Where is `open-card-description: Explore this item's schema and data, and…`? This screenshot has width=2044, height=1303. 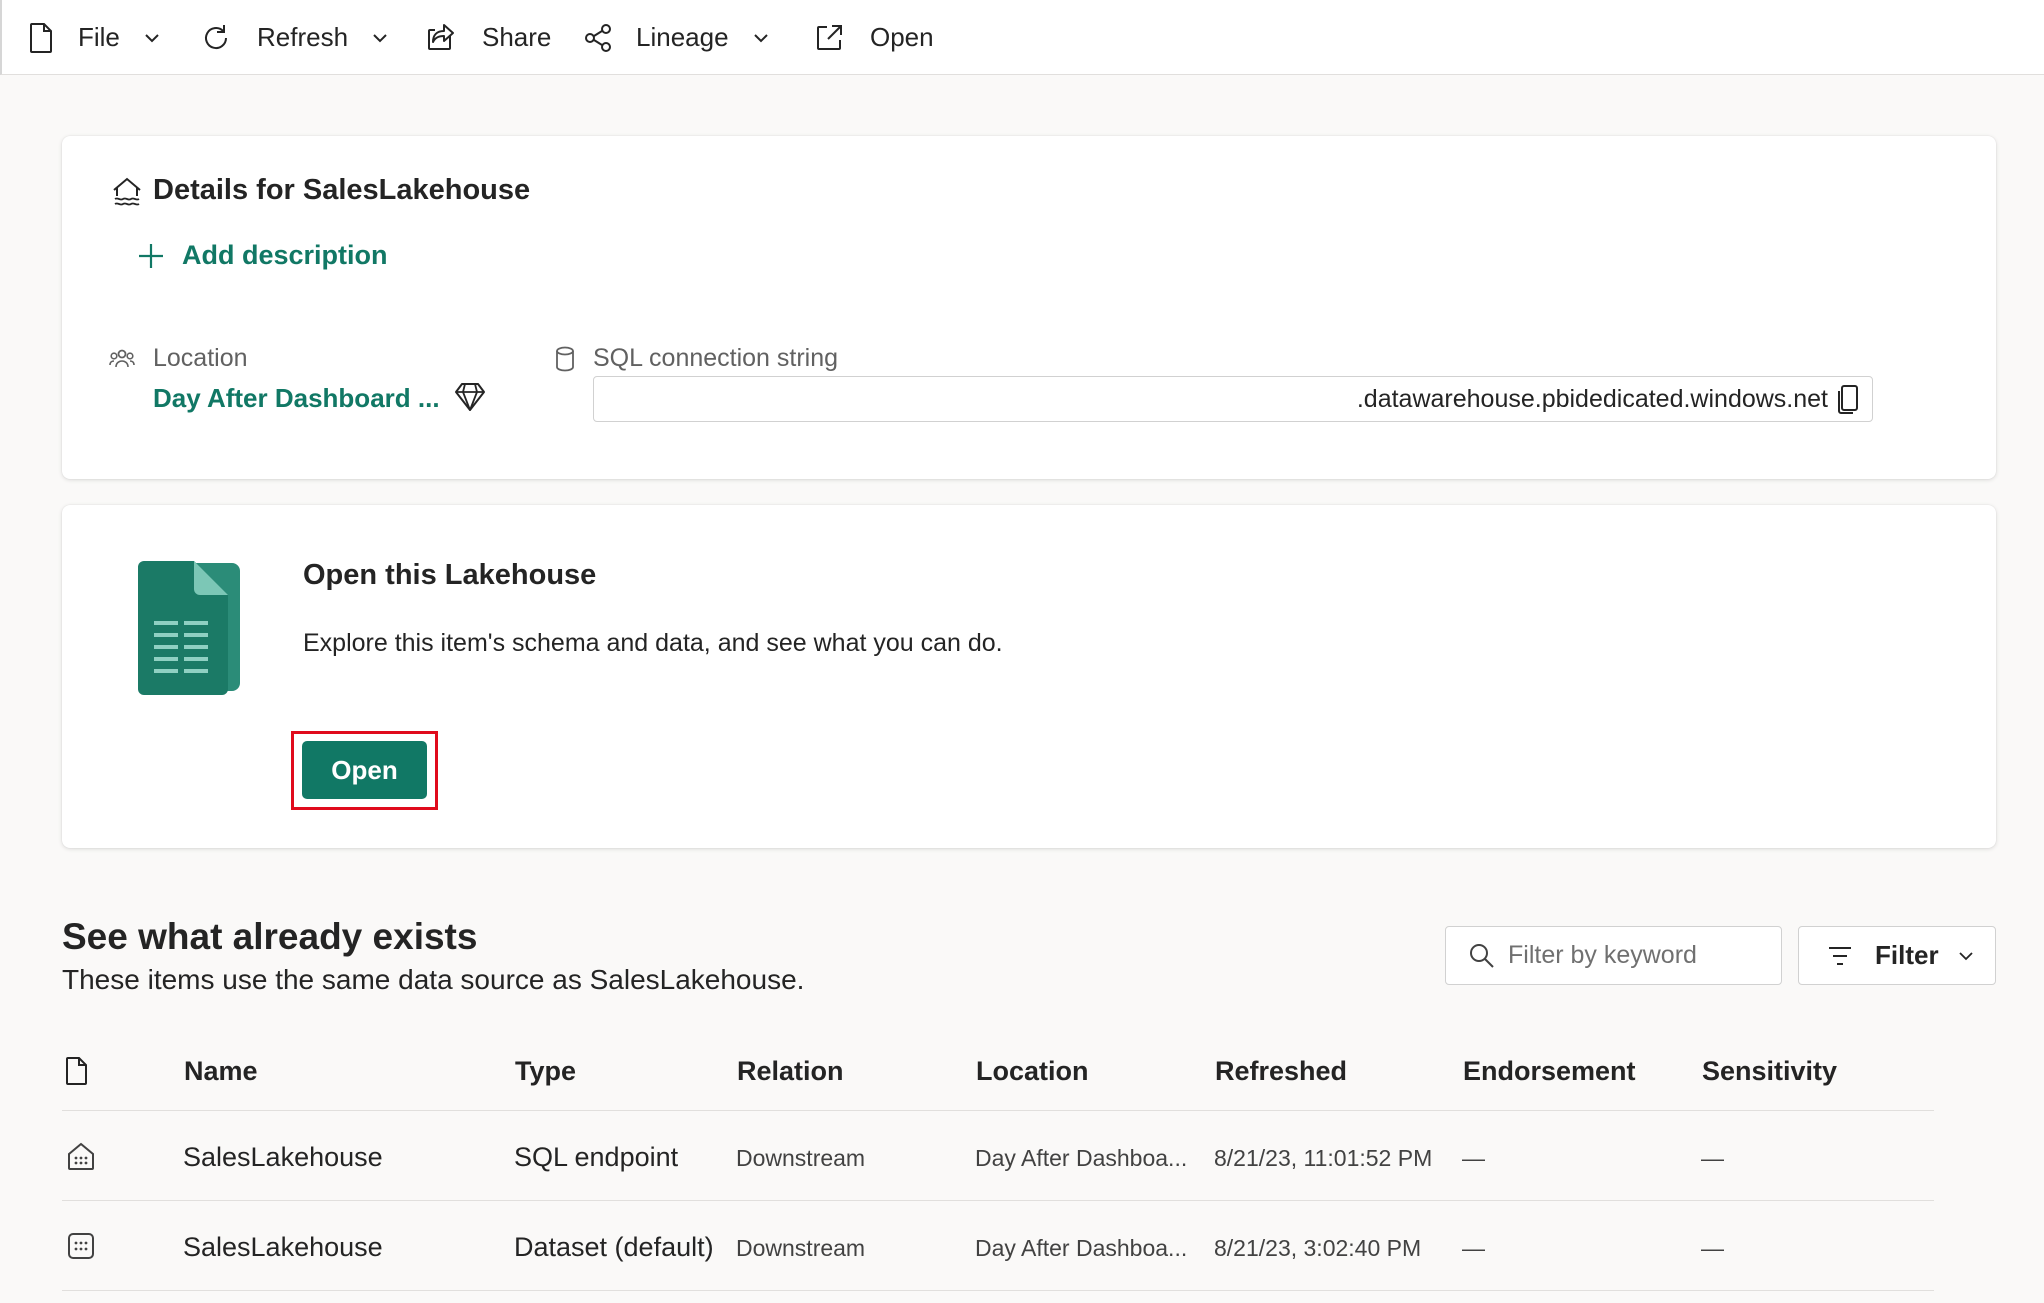 open-card-description: Explore this item's schema and data, and… is located at coordinates (653, 643).